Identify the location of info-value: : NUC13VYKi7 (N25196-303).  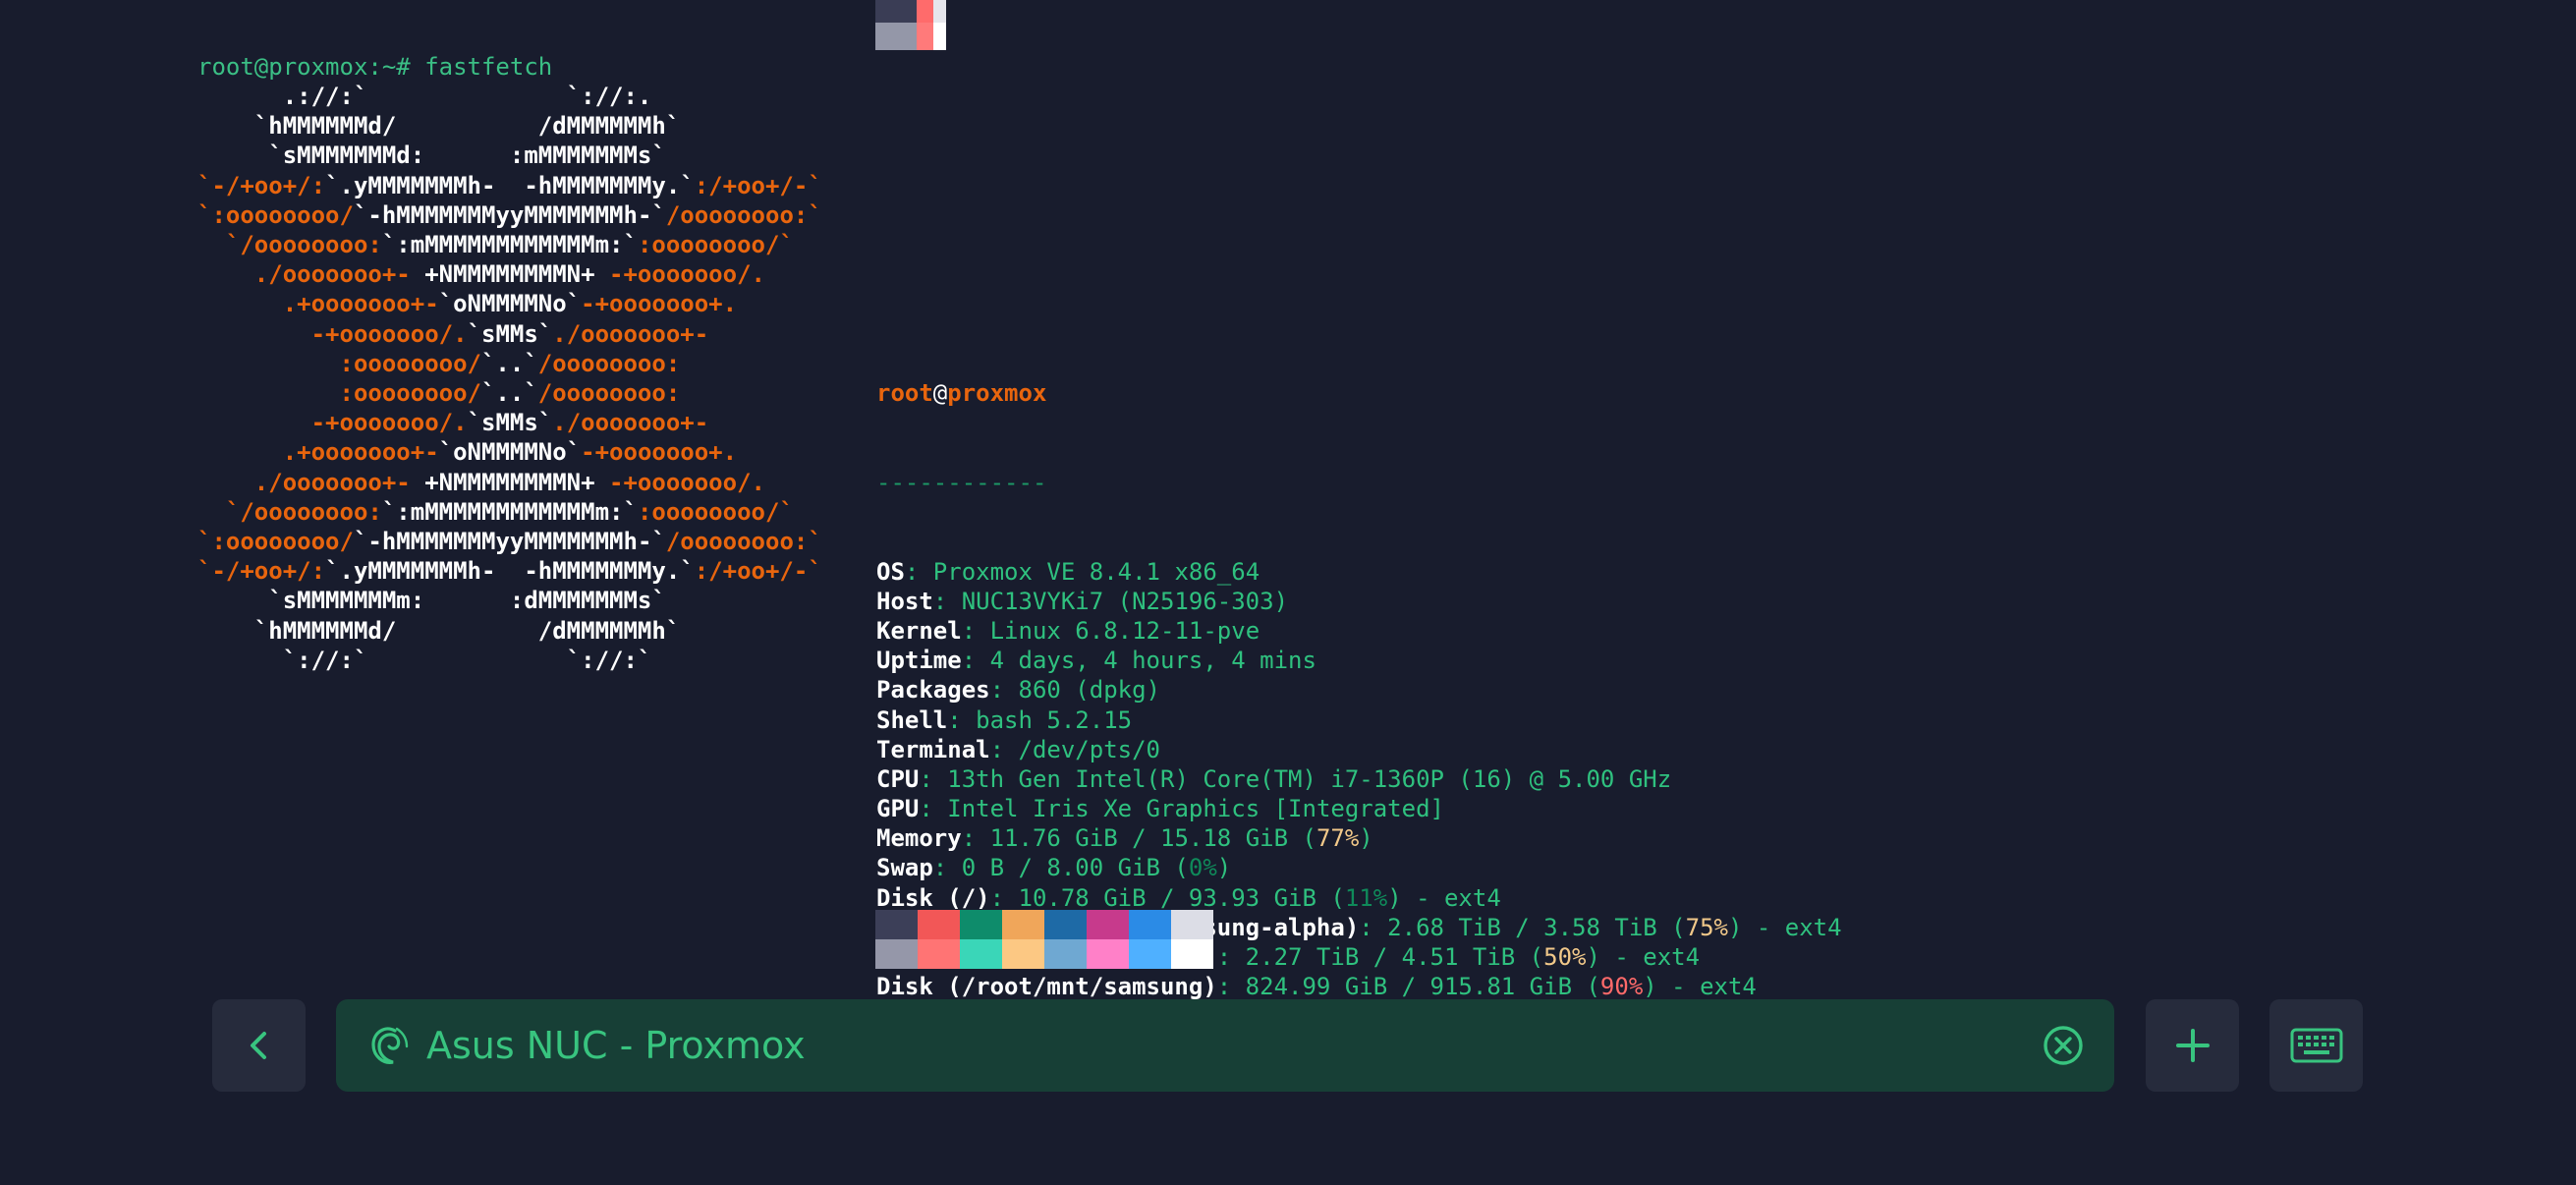
(1110, 601).